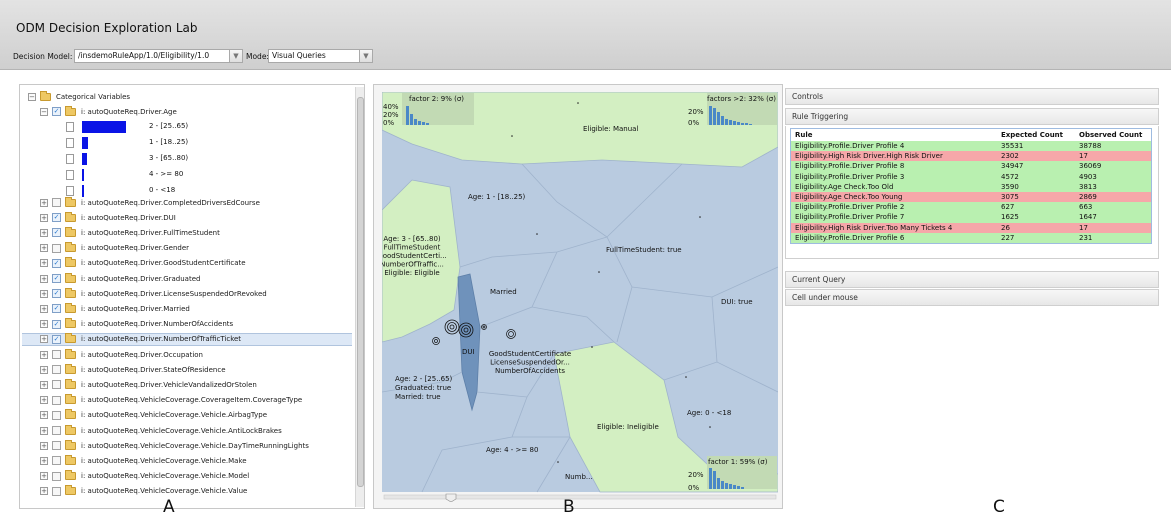 The width and height of the screenshot is (1171, 517). What do you see at coordinates (580, 497) in the screenshot?
I see `map-slider-track` at bounding box center [580, 497].